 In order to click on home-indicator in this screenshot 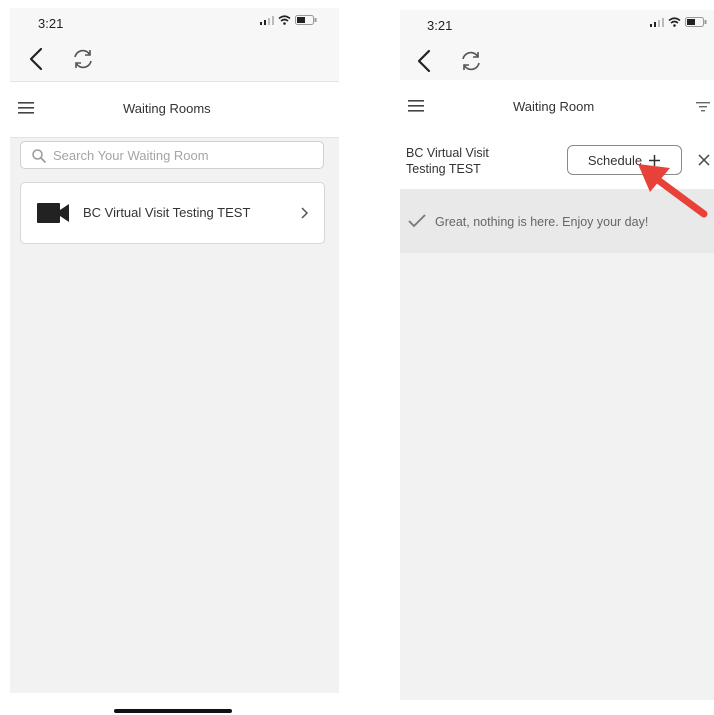, I will do `click(173, 711)`.